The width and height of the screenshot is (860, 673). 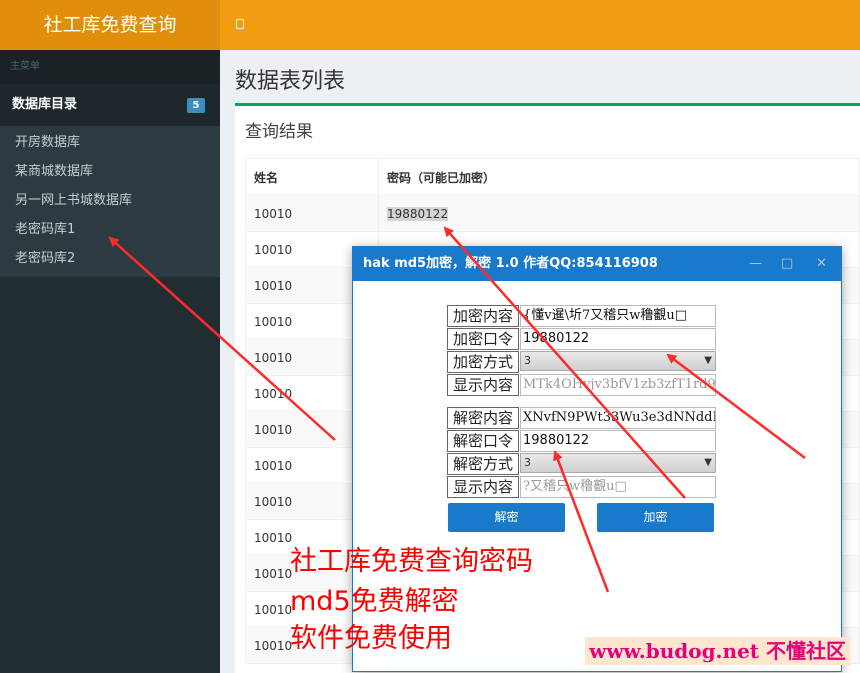 What do you see at coordinates (618, 339) in the screenshot?
I see `encrypt-key-input: 19880122` at bounding box center [618, 339].